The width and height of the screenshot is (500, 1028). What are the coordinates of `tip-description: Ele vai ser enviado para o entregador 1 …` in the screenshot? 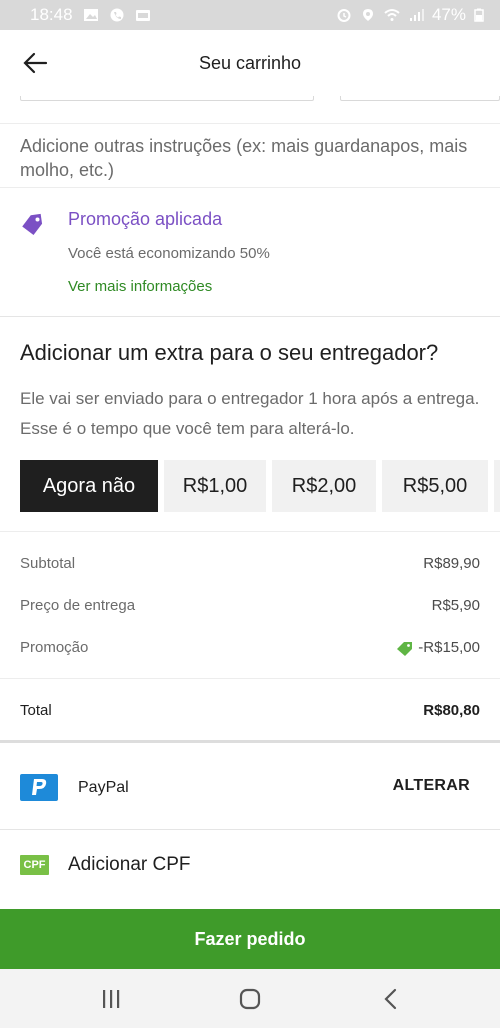 It's located at (250, 413).